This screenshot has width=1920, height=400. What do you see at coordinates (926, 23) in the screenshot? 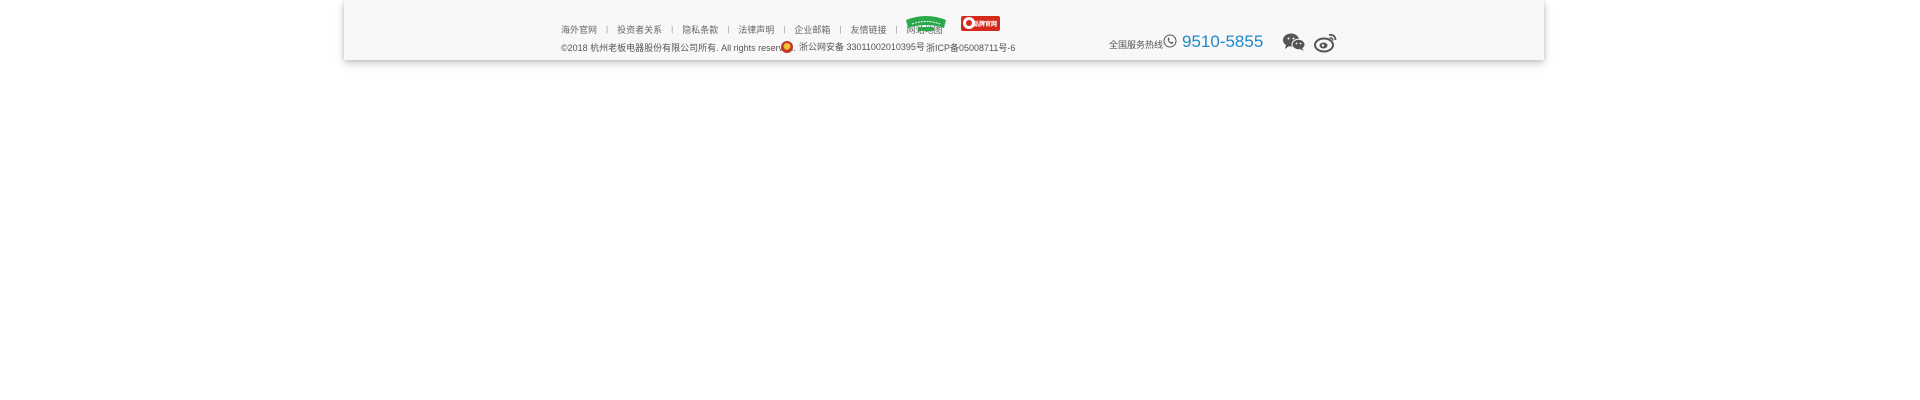
I see `verified-site-badge-icon` at bounding box center [926, 23].